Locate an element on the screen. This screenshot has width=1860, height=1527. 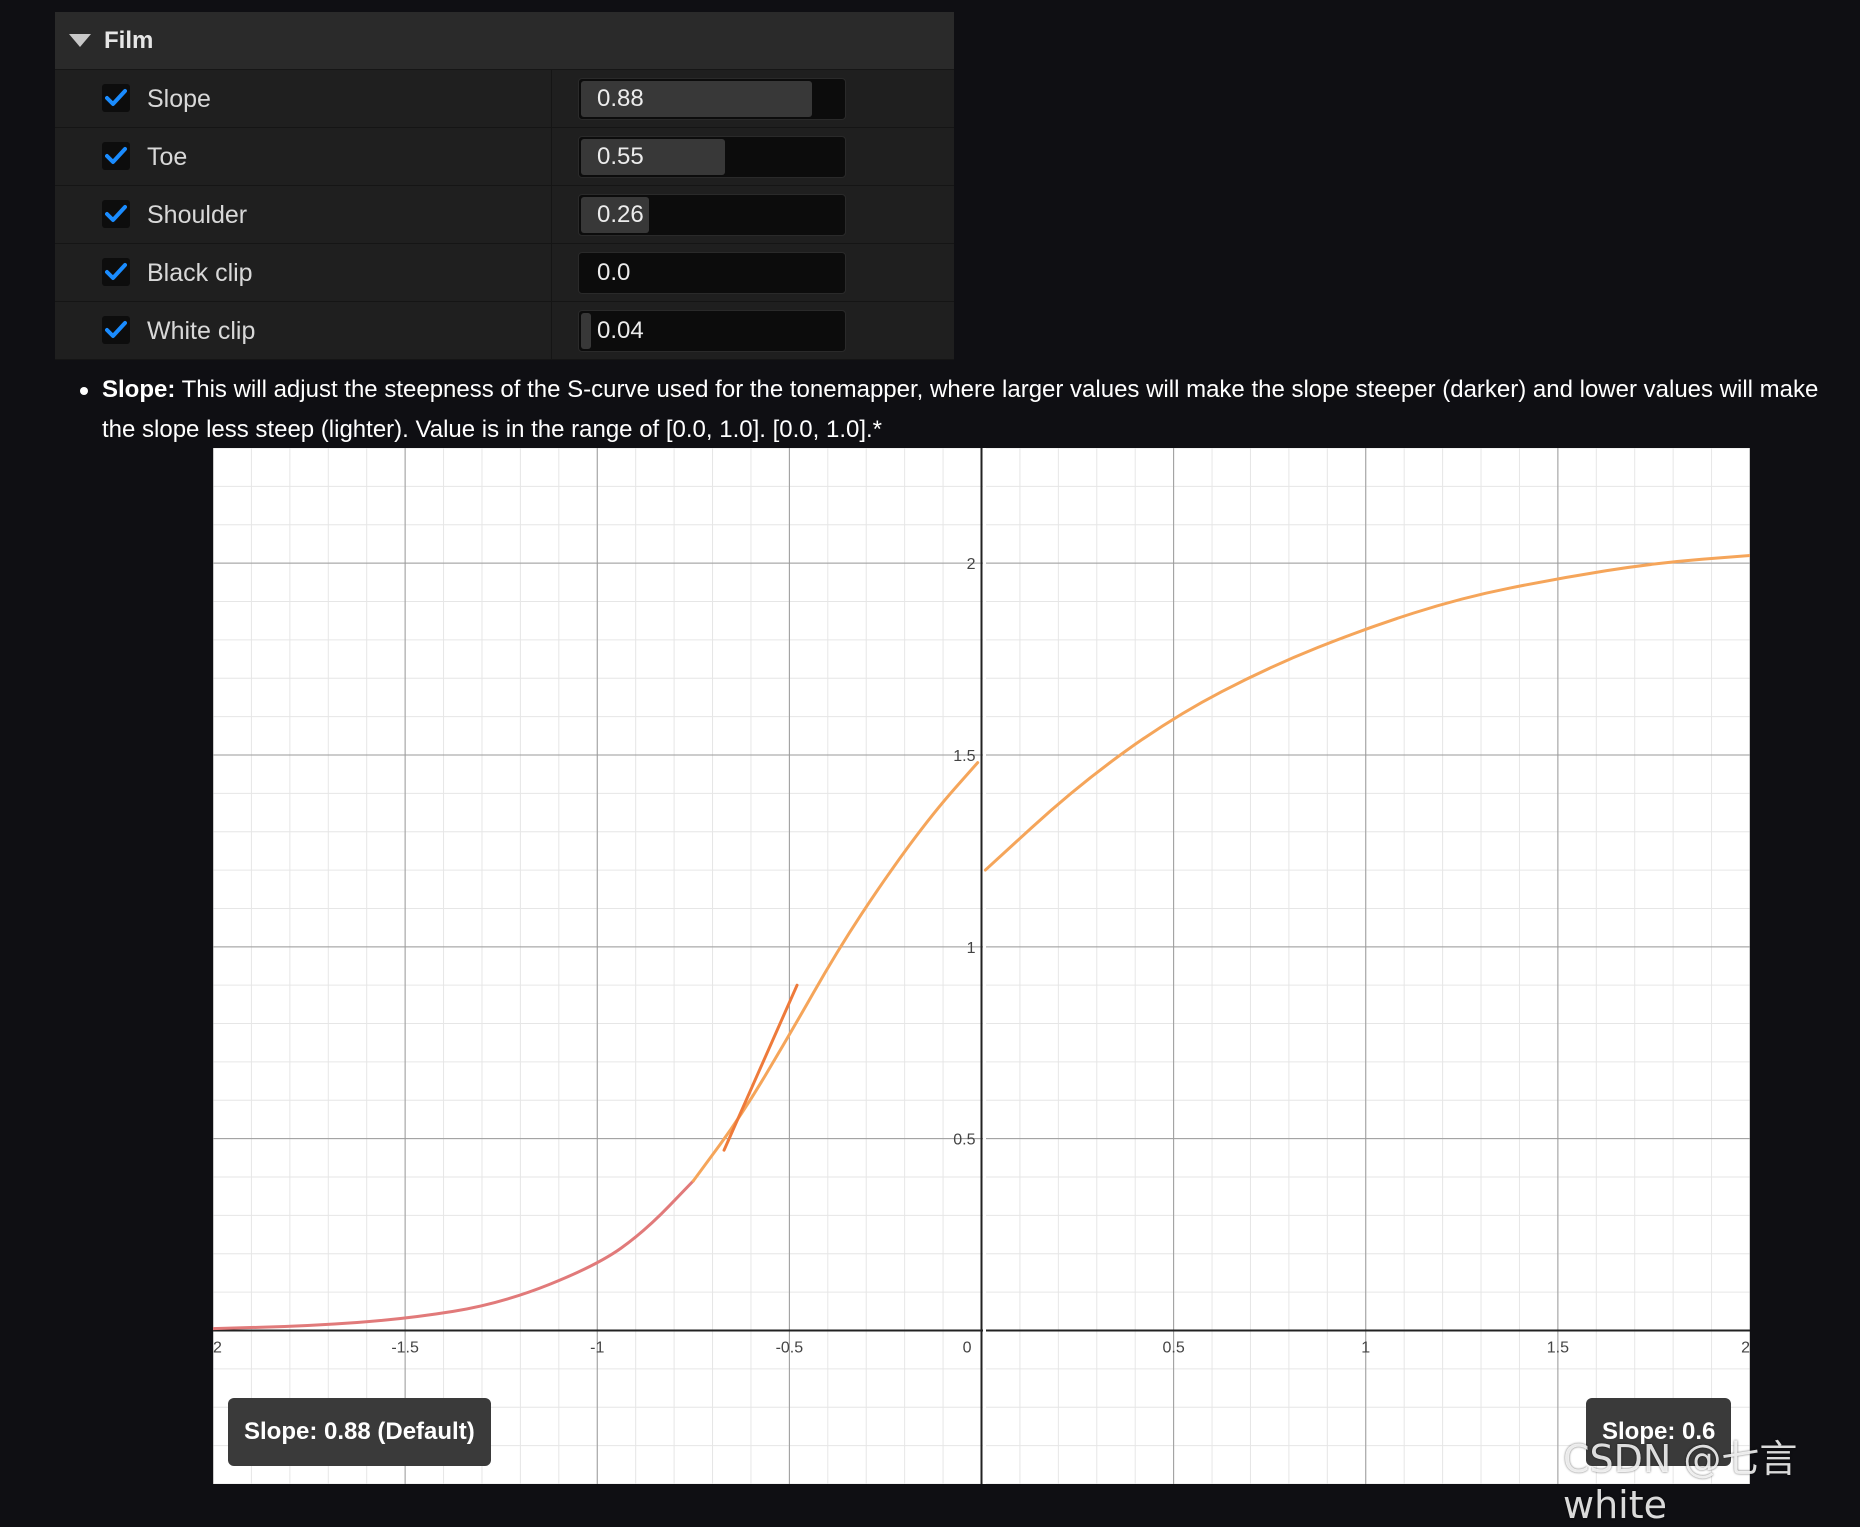
property-label: Toe is located at coordinates (167, 157).